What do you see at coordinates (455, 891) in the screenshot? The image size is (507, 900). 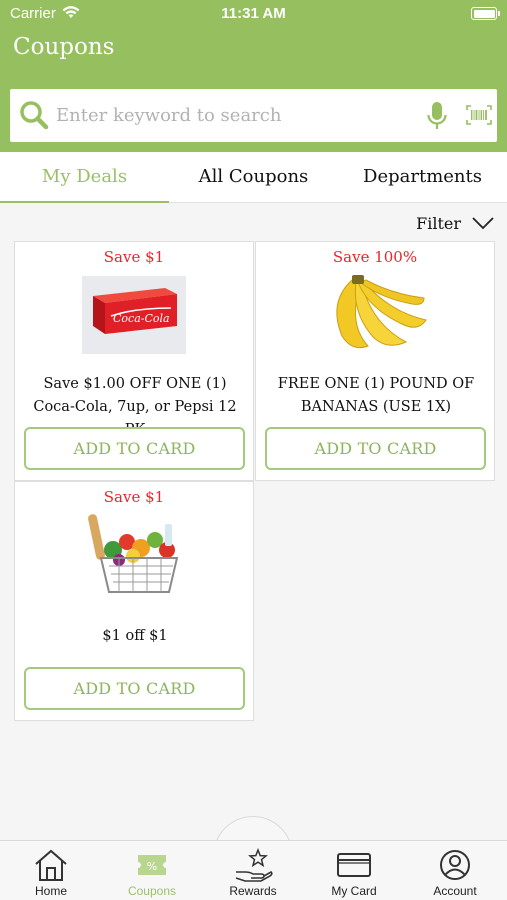 I see `nav-account-label: Account` at bounding box center [455, 891].